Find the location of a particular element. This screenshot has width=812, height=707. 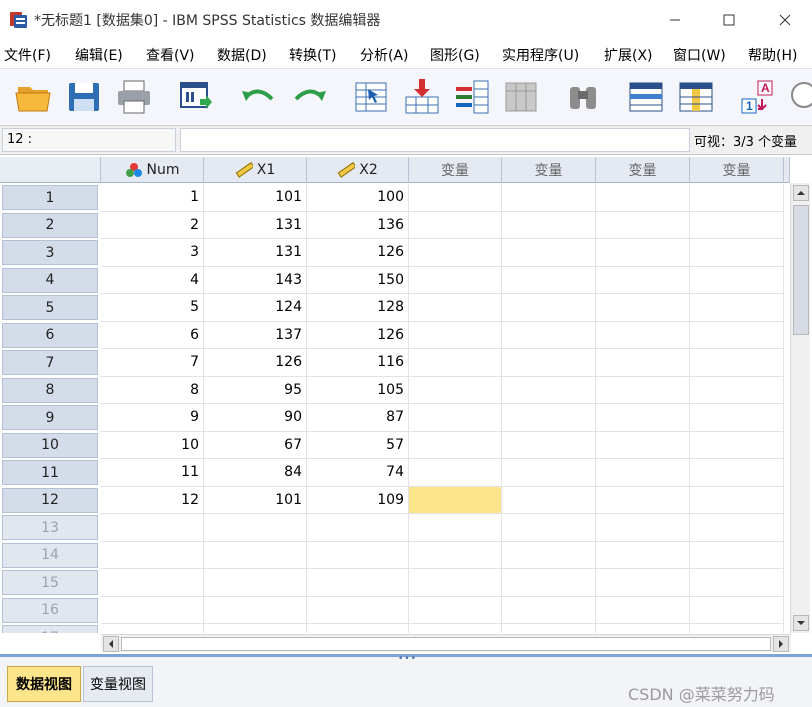

data-cell: 137 is located at coordinates (255, 335).